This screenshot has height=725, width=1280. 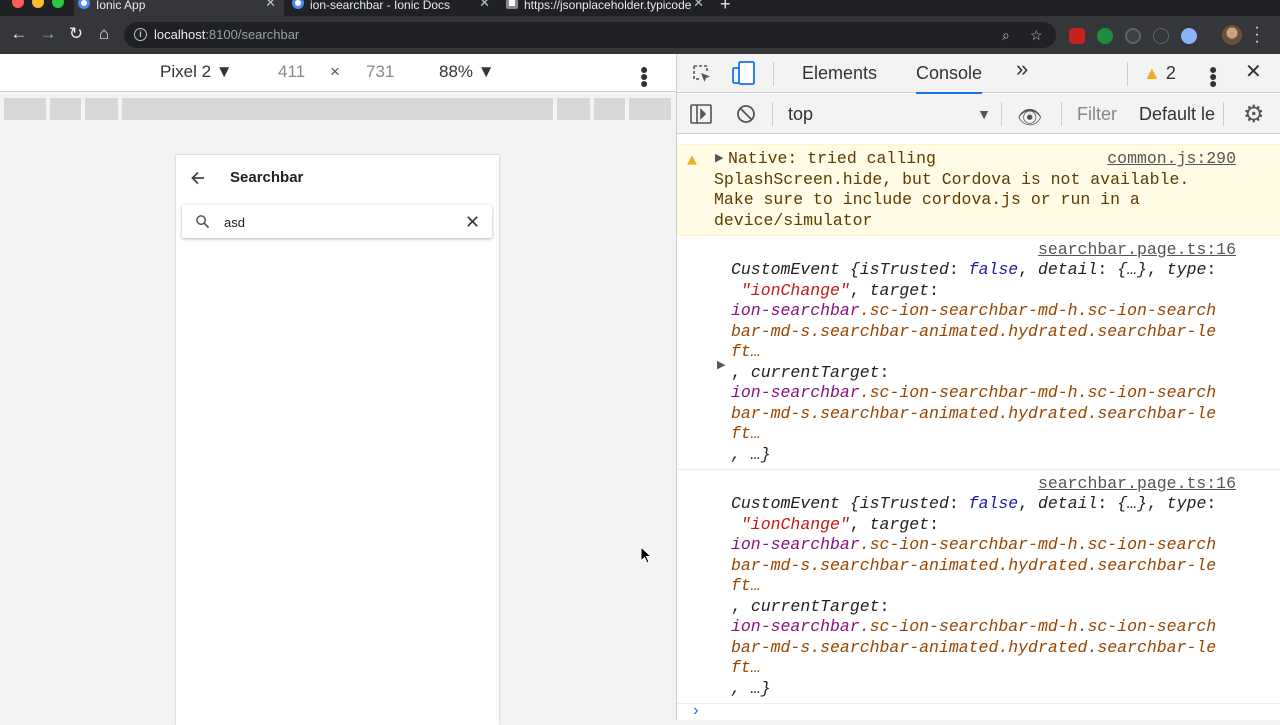 I want to click on log-levels-select: Default le, so click(x=1178, y=114).